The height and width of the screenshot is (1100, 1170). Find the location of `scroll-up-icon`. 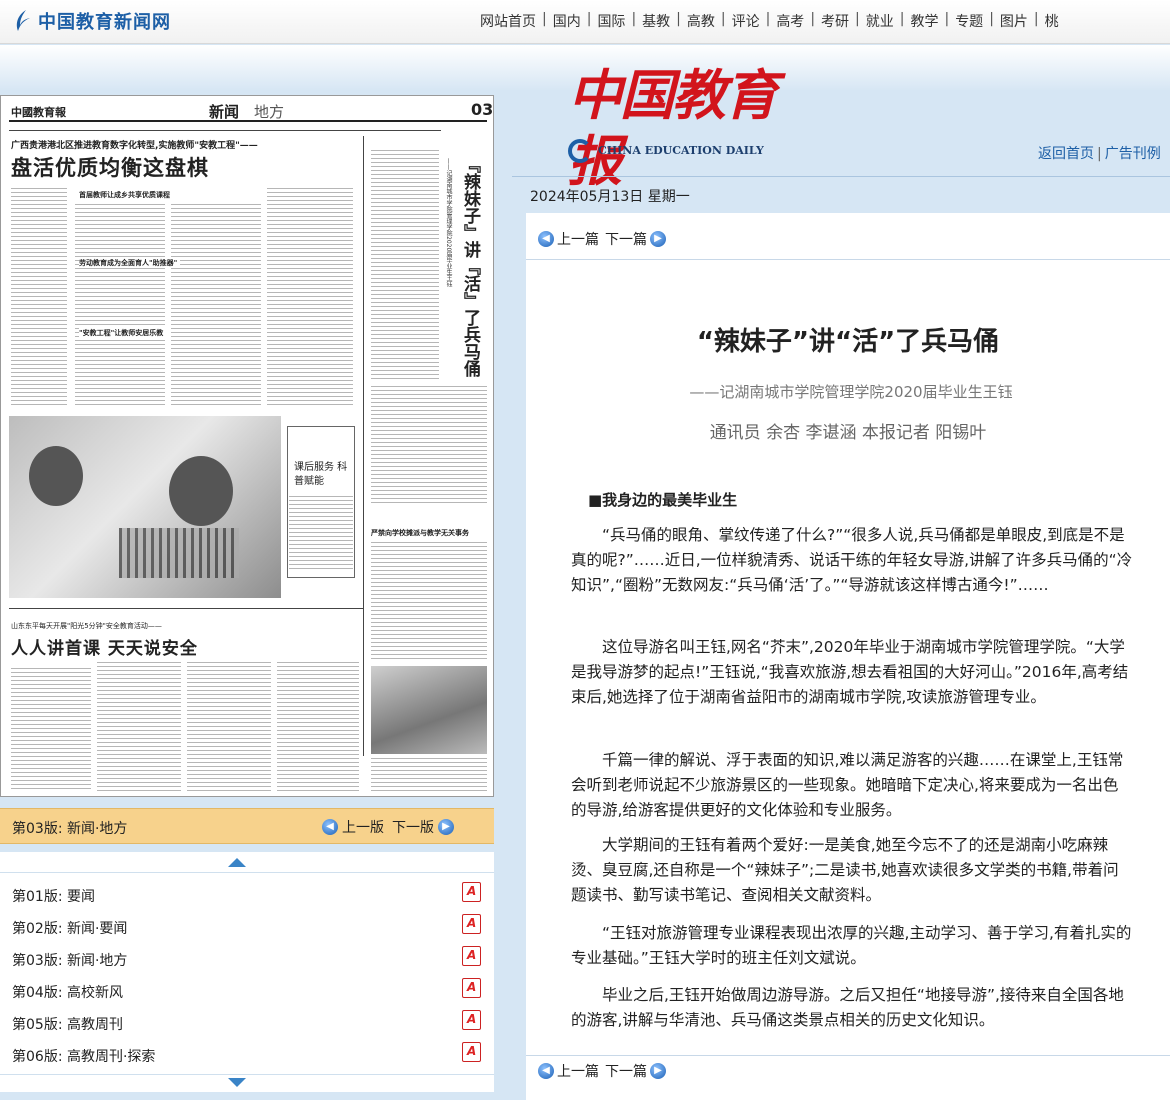

scroll-up-icon is located at coordinates (237, 862).